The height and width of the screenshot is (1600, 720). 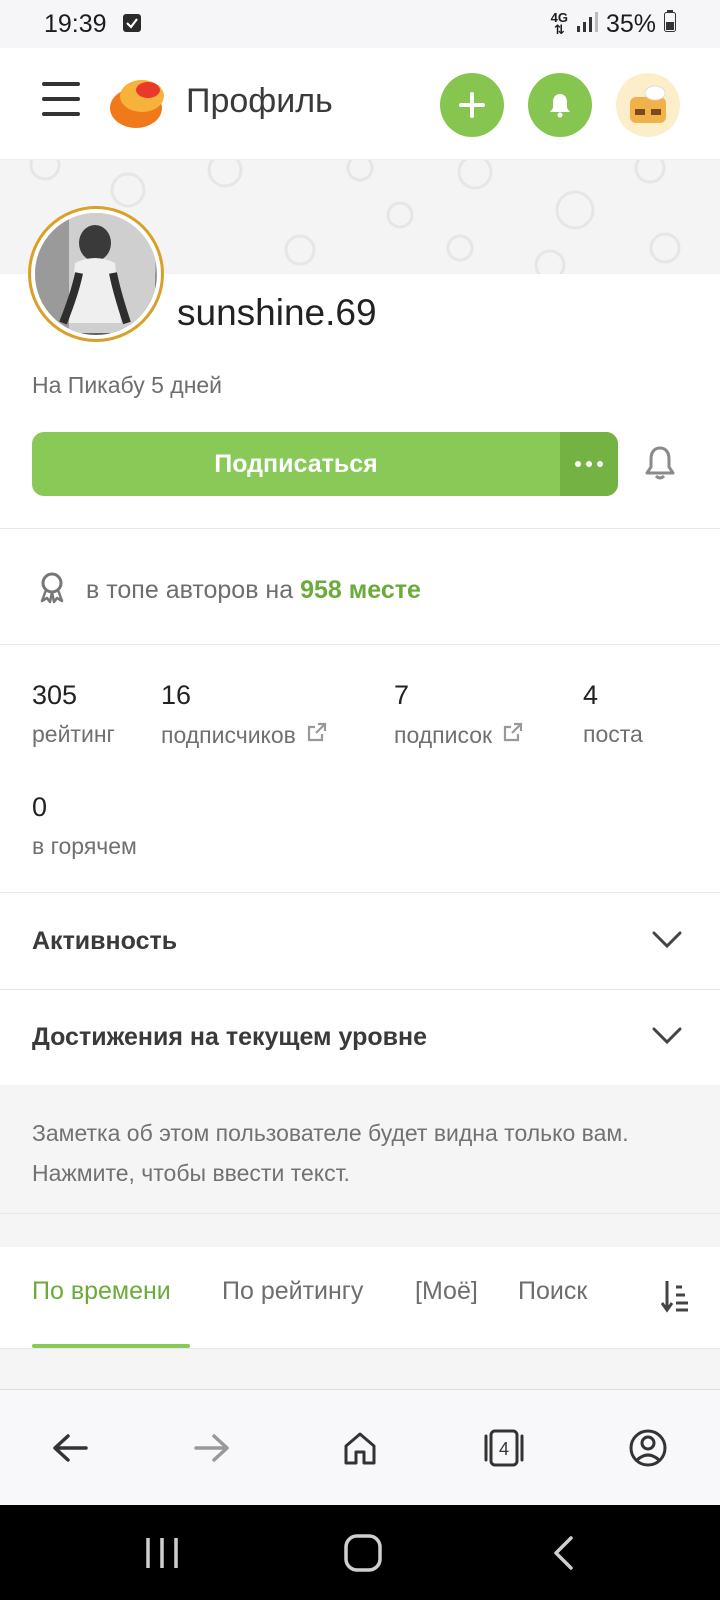 I want to click on page-title: Профиль, so click(x=259, y=101).